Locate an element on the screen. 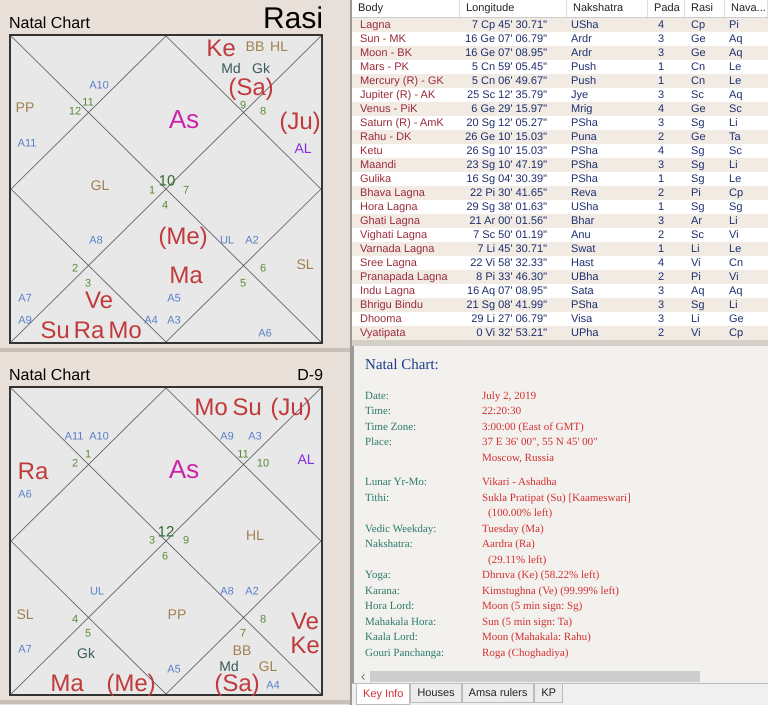 The height and width of the screenshot is (705, 768). tab: Houses is located at coordinates (436, 693).